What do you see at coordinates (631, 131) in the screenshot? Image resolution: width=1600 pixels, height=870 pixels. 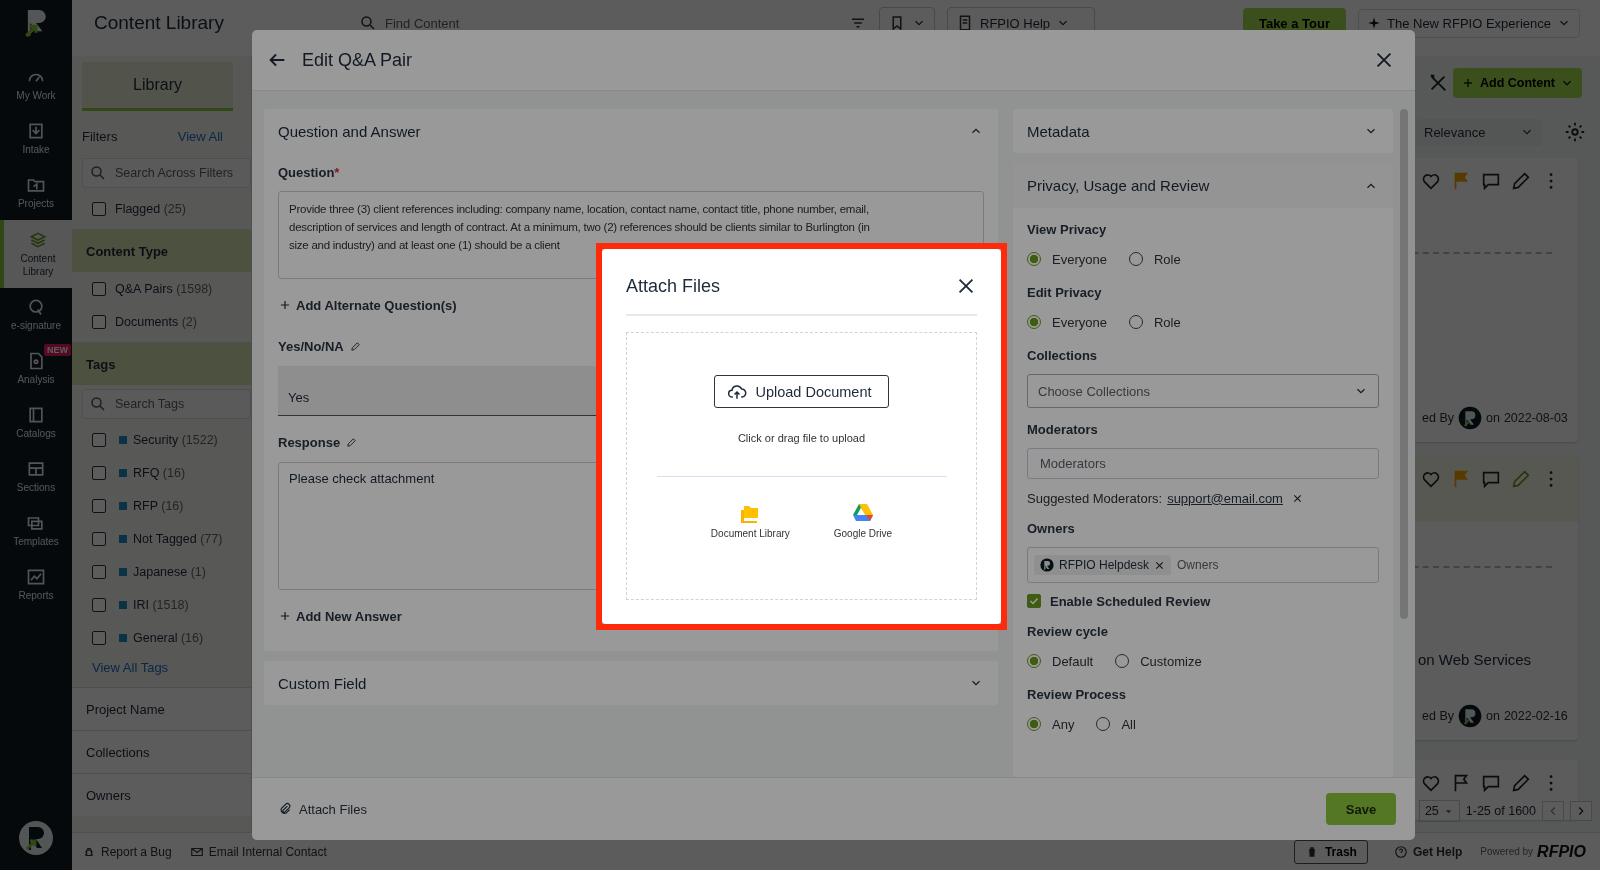 I see `section-header: Question and Answer` at bounding box center [631, 131].